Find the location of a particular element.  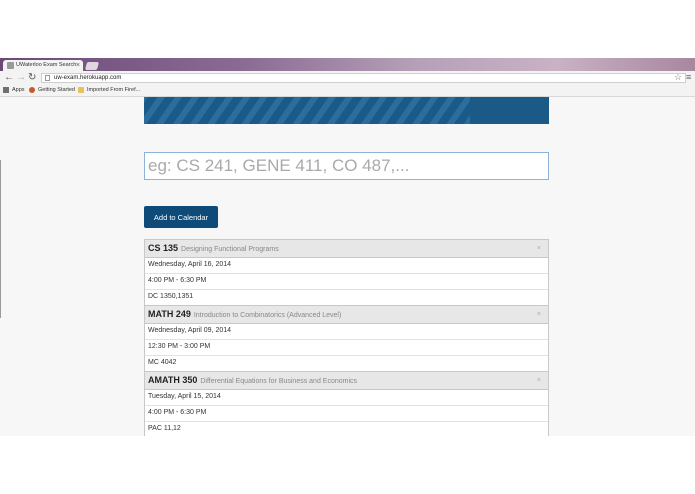

address-bar: uw-exam.herokuapp.com is located at coordinates (363, 78).